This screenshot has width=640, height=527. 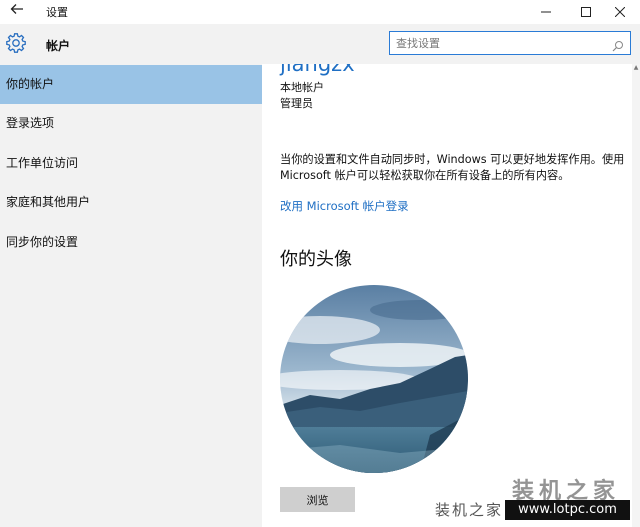 I want to click on sidebar-item-sync-settings: 同步你的设置, so click(x=131, y=242).